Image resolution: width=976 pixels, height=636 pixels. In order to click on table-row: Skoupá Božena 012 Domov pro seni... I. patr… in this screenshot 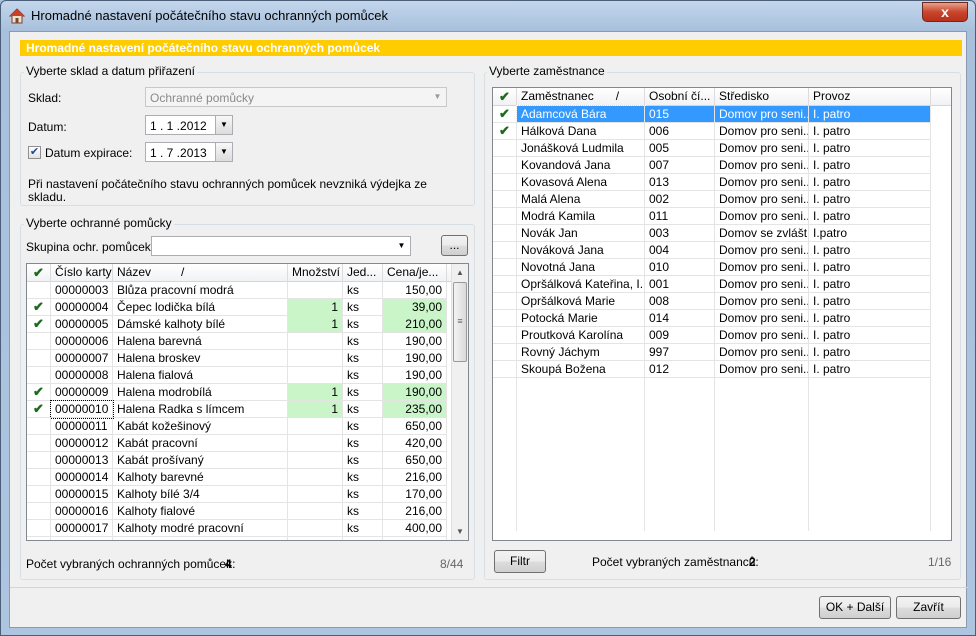, I will do `click(722, 369)`.